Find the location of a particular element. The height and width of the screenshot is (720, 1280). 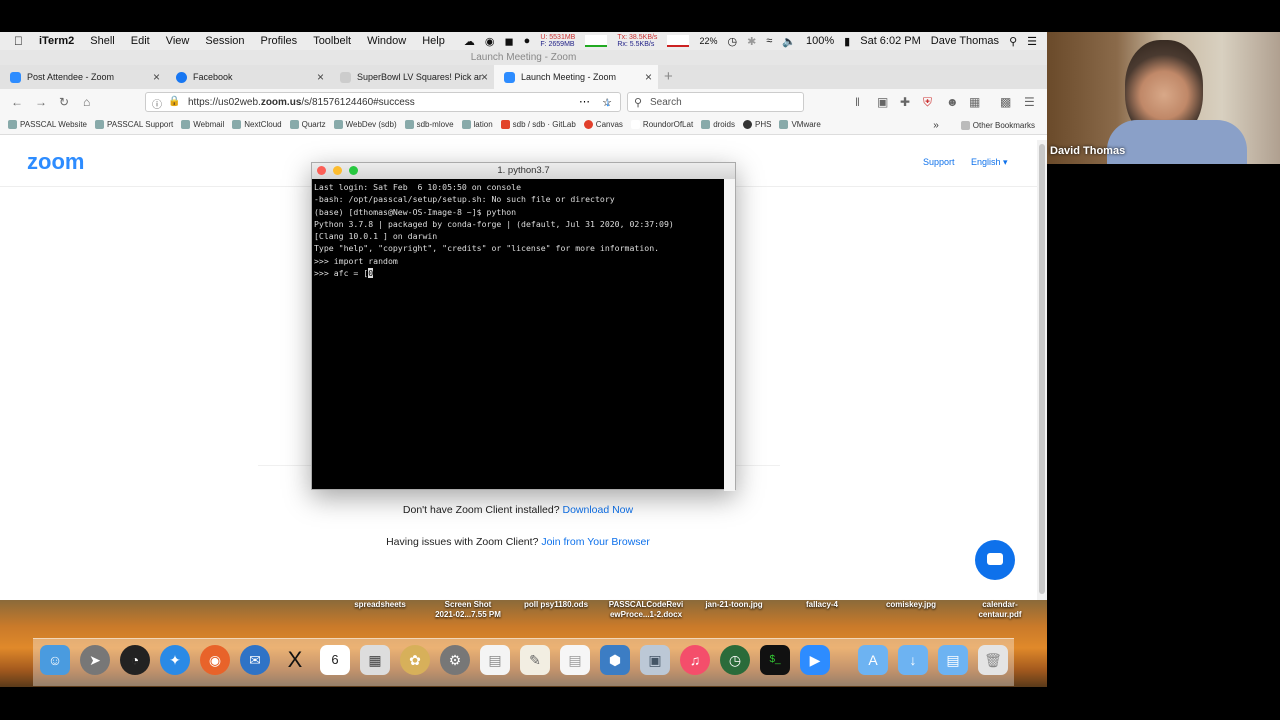

bluetooth-icon: ✱ is located at coordinates (751, 41).